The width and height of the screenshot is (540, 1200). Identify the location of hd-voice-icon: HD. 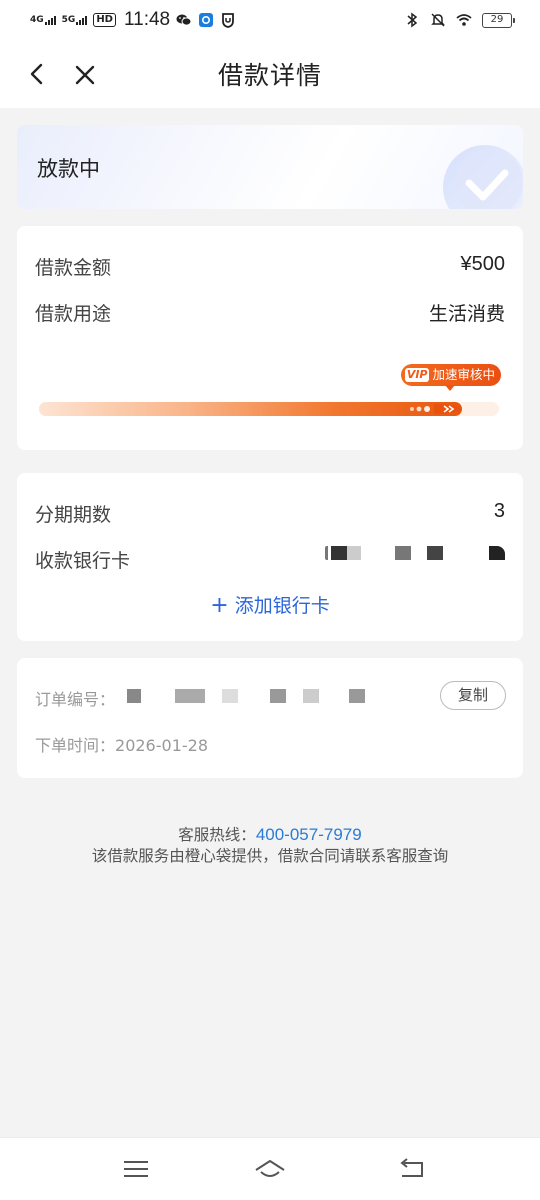
(104, 20).